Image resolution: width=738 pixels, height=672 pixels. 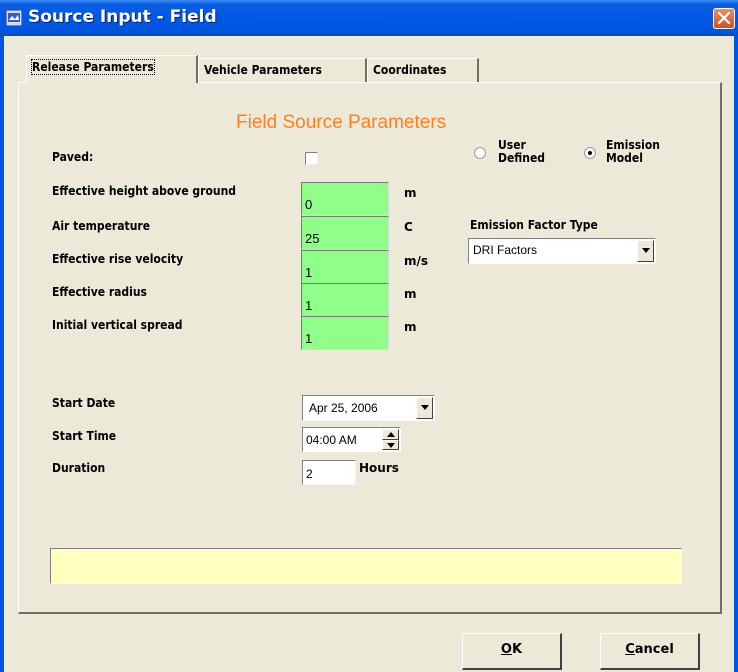 What do you see at coordinates (309, 305) in the screenshot?
I see `effective-radius-value: 1` at bounding box center [309, 305].